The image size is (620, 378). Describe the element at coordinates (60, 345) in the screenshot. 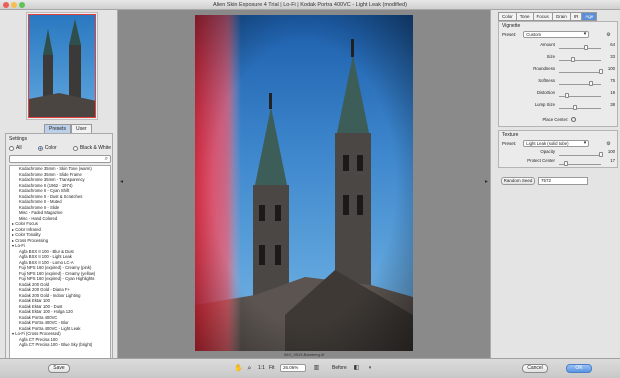

I see `preset-item: Agfa CT Precisa 100 - Blue Sky (bright)` at that location.